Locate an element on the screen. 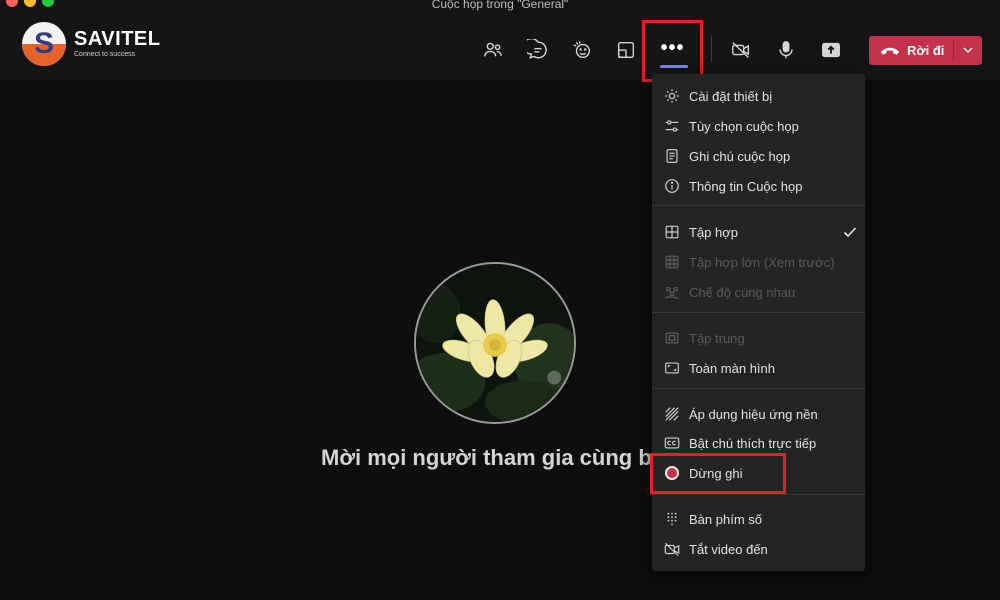  menu-item-label: Ghi chú cuộc họp is located at coordinates (740, 156).